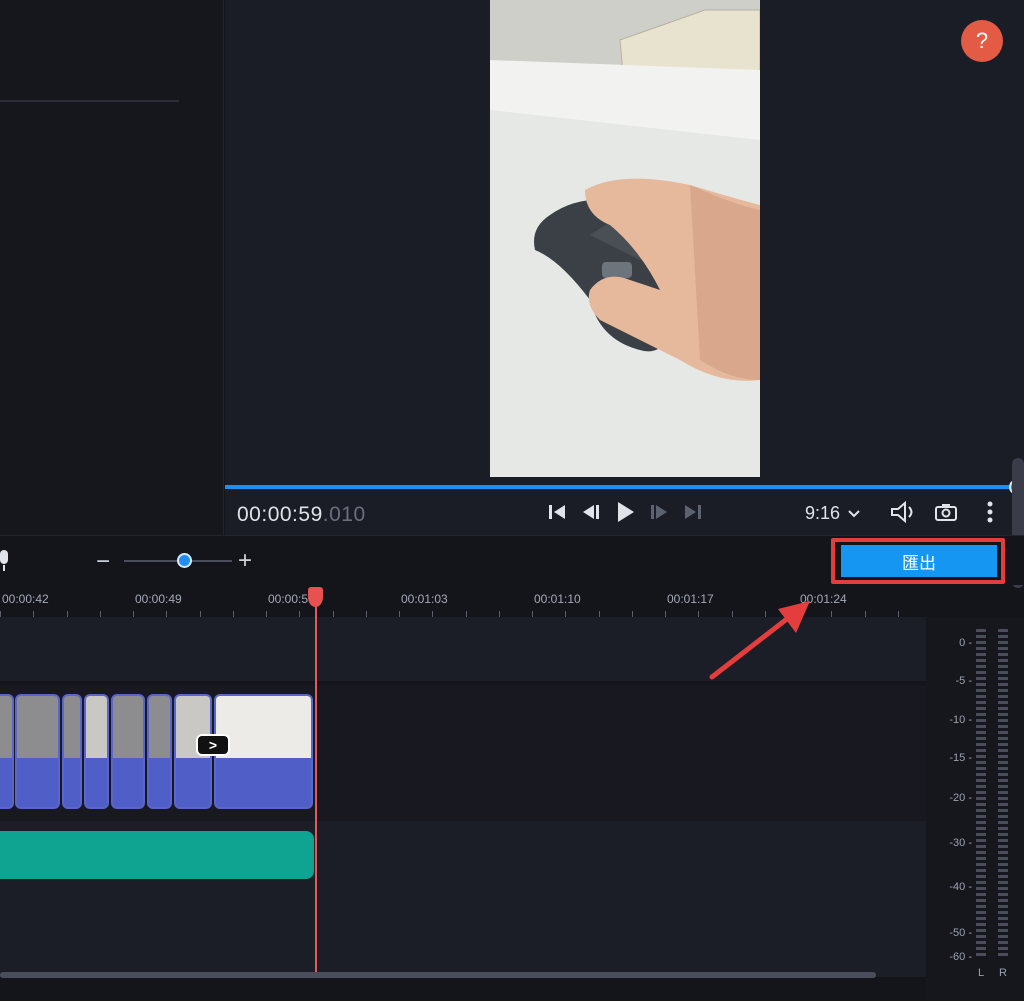 The height and width of the screenshot is (1001, 1024). I want to click on aspect-ratio-value: 9:16, so click(823, 513).